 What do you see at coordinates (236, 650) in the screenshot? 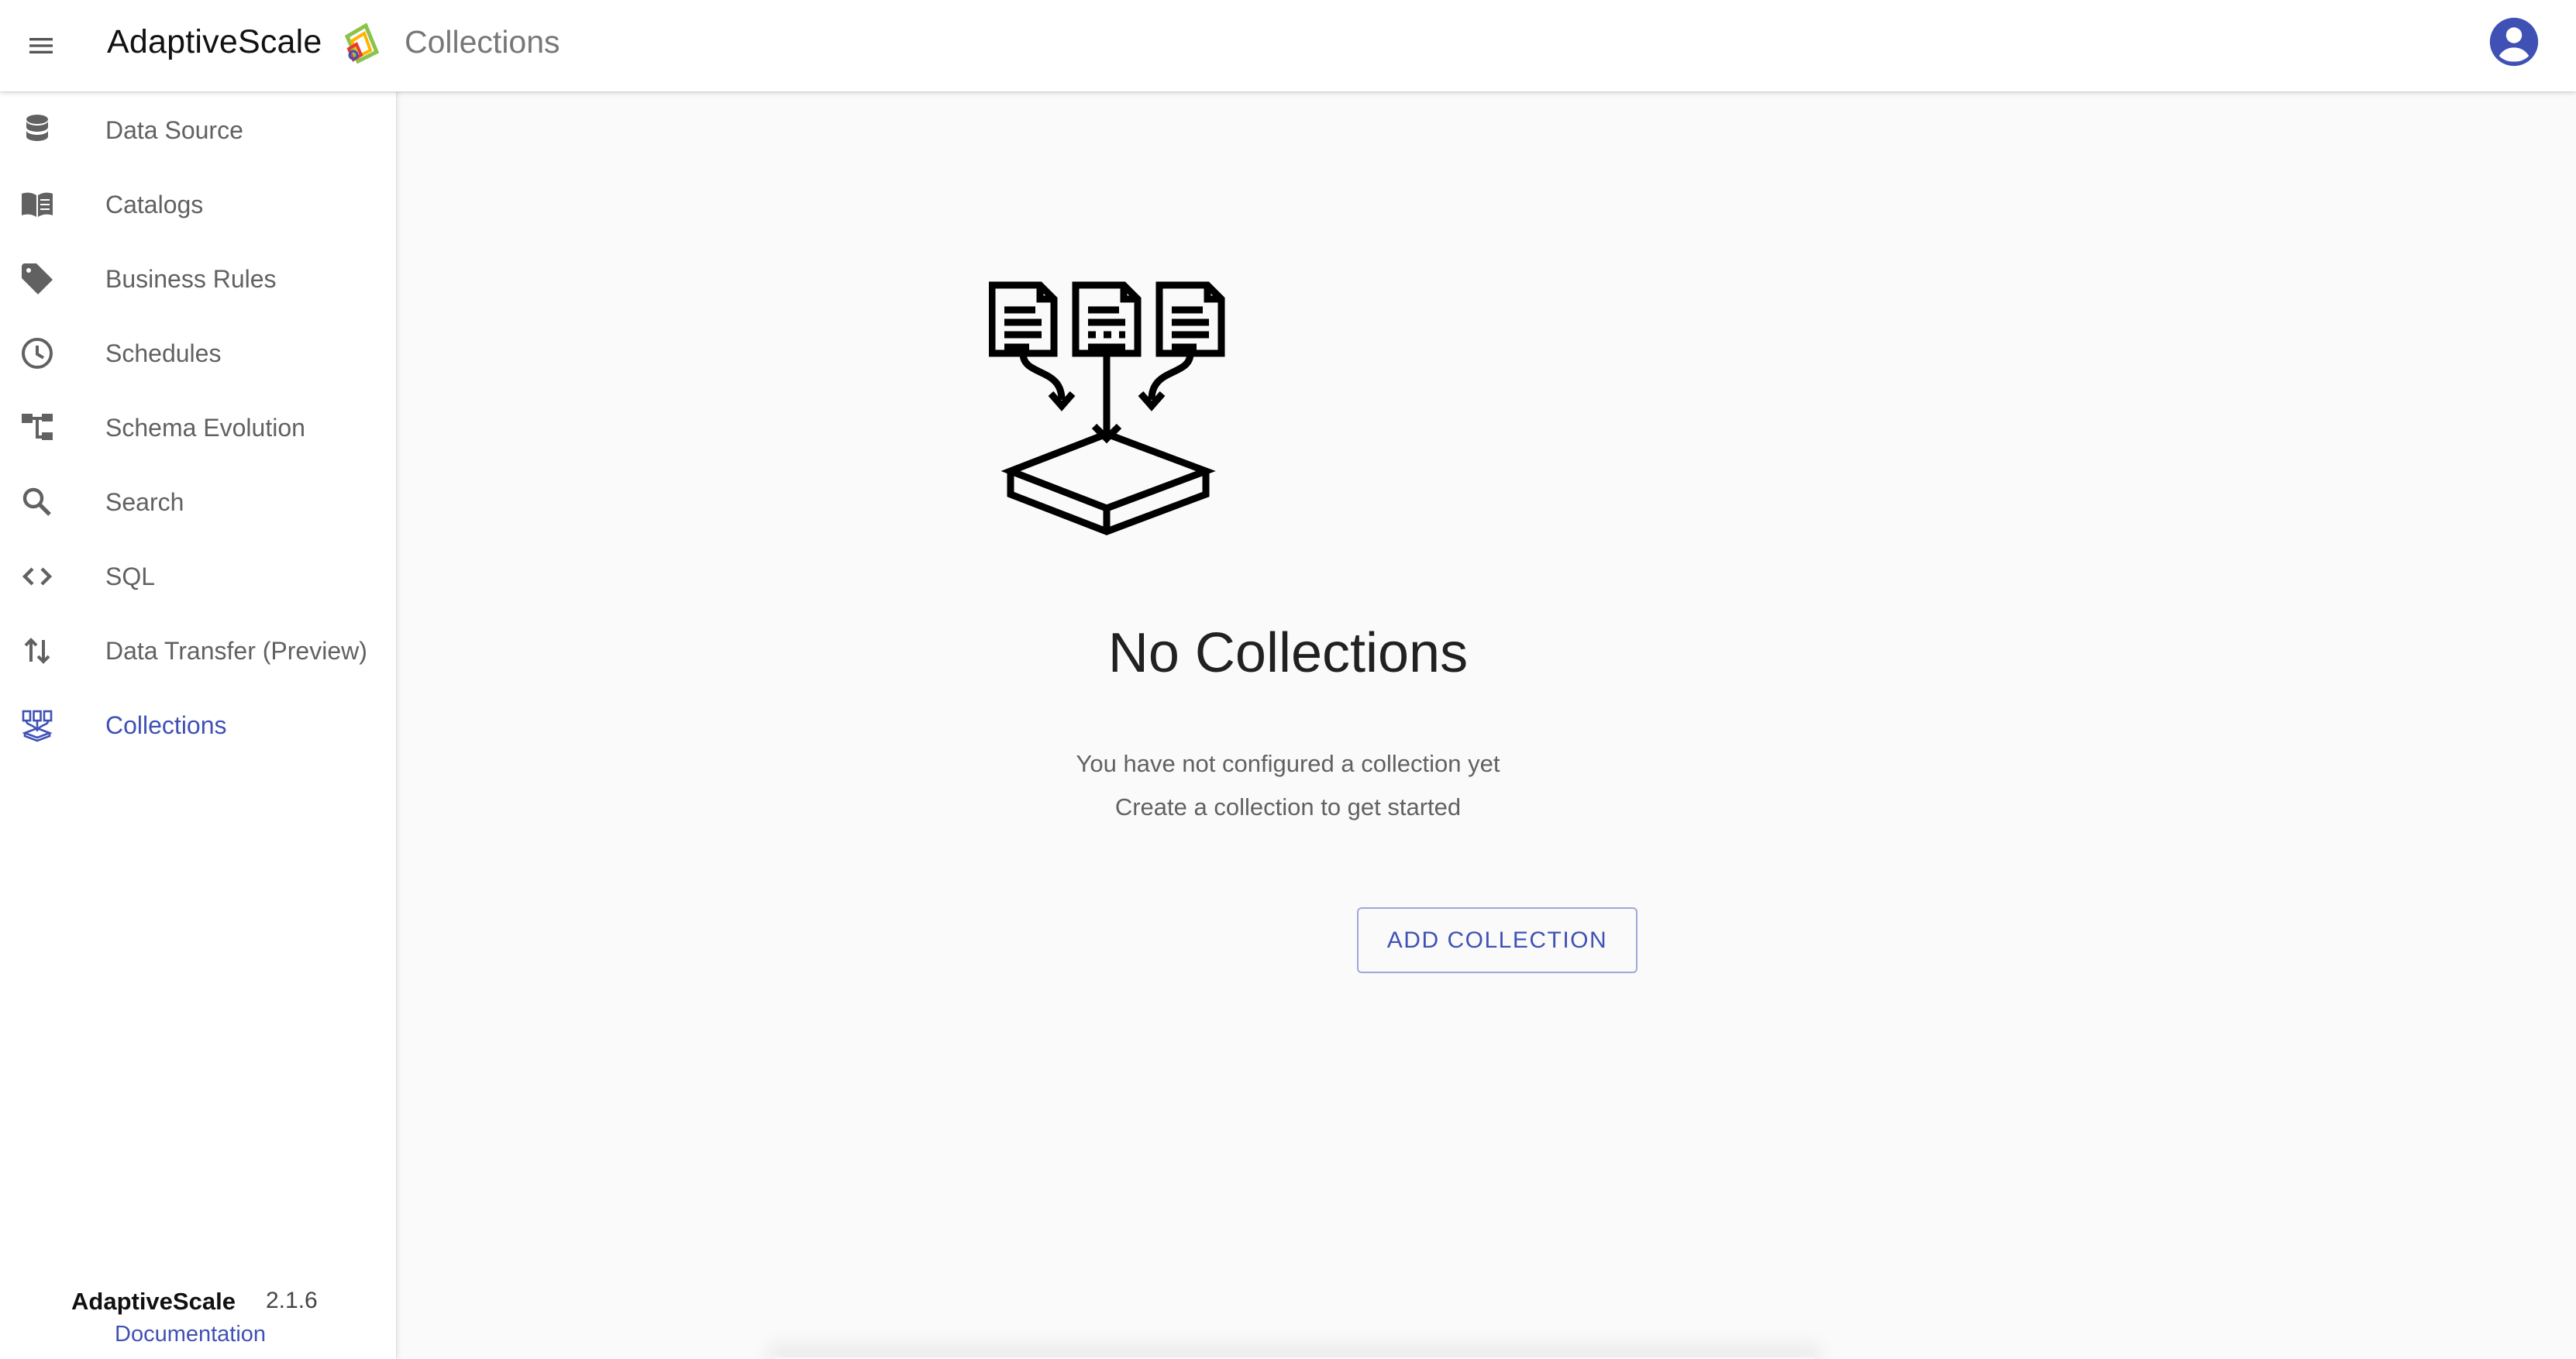
I see `sidebar-item-label: Data Transfer (Preview)` at bounding box center [236, 650].